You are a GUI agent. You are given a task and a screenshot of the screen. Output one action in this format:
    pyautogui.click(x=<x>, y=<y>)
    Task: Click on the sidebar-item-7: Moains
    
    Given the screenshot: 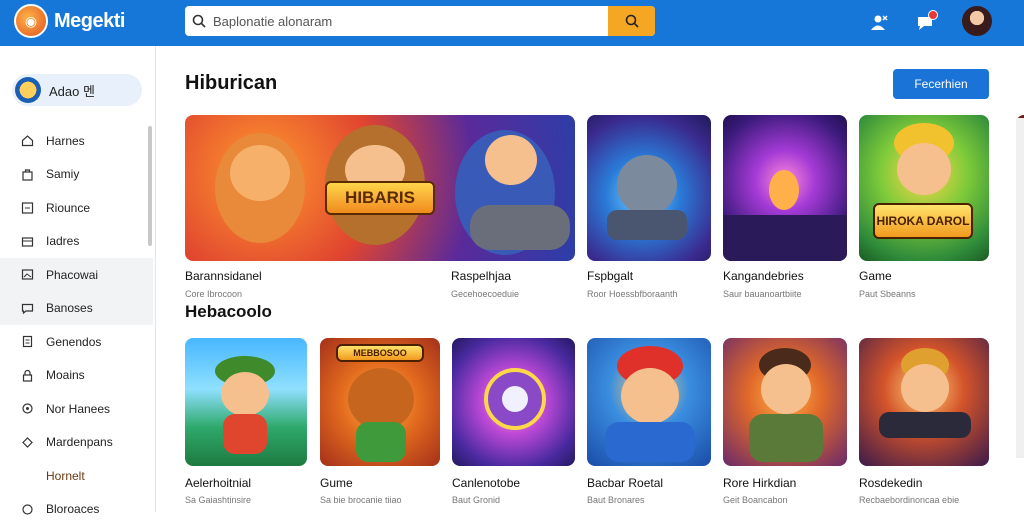 What is the action you would take?
    pyautogui.click(x=76, y=376)
    